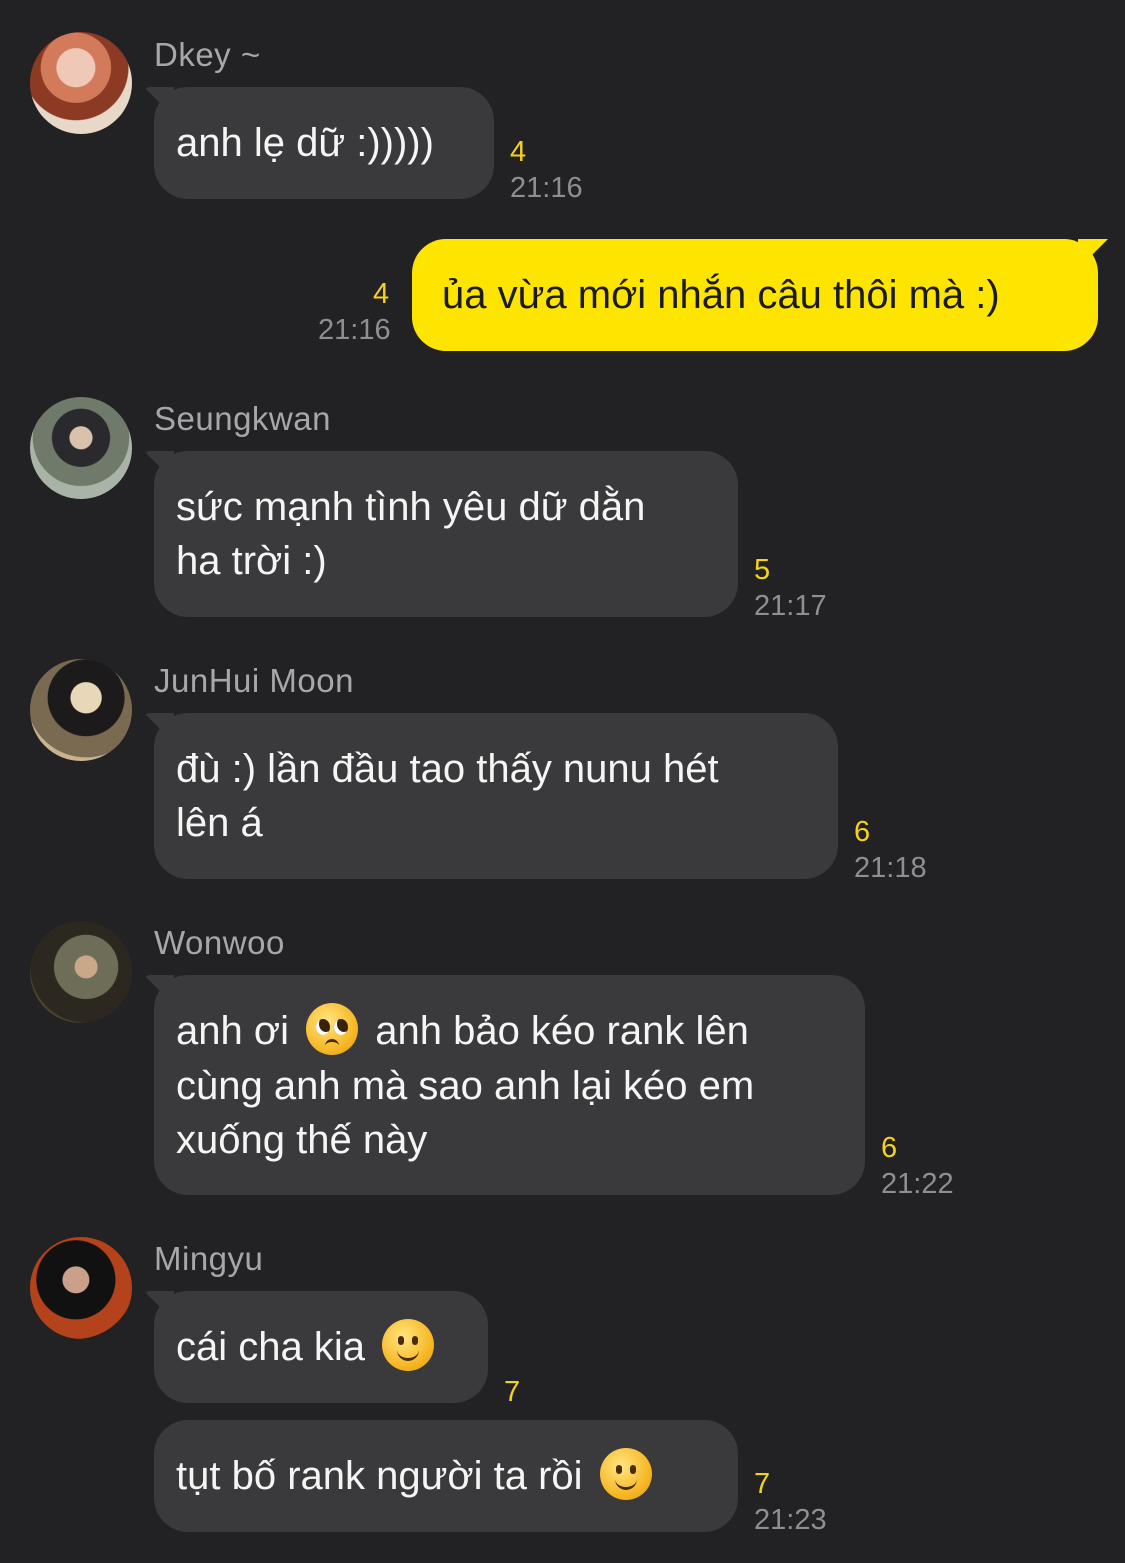  Describe the element at coordinates (81, 972) in the screenshot. I see `avatar-wonwoo` at that location.